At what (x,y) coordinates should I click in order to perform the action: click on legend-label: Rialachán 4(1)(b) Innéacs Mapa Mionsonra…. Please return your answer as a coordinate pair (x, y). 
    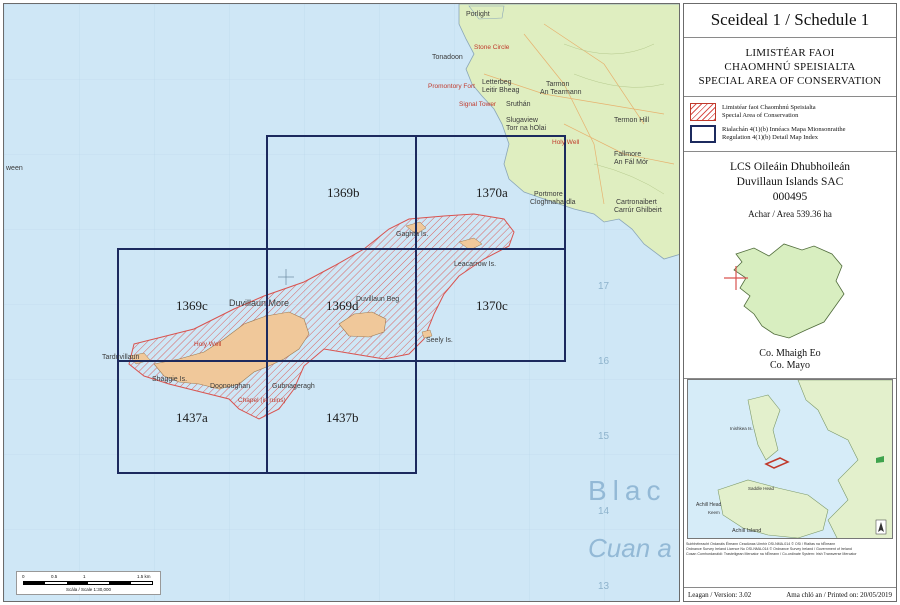
    Looking at the image, I should click on (784, 129).